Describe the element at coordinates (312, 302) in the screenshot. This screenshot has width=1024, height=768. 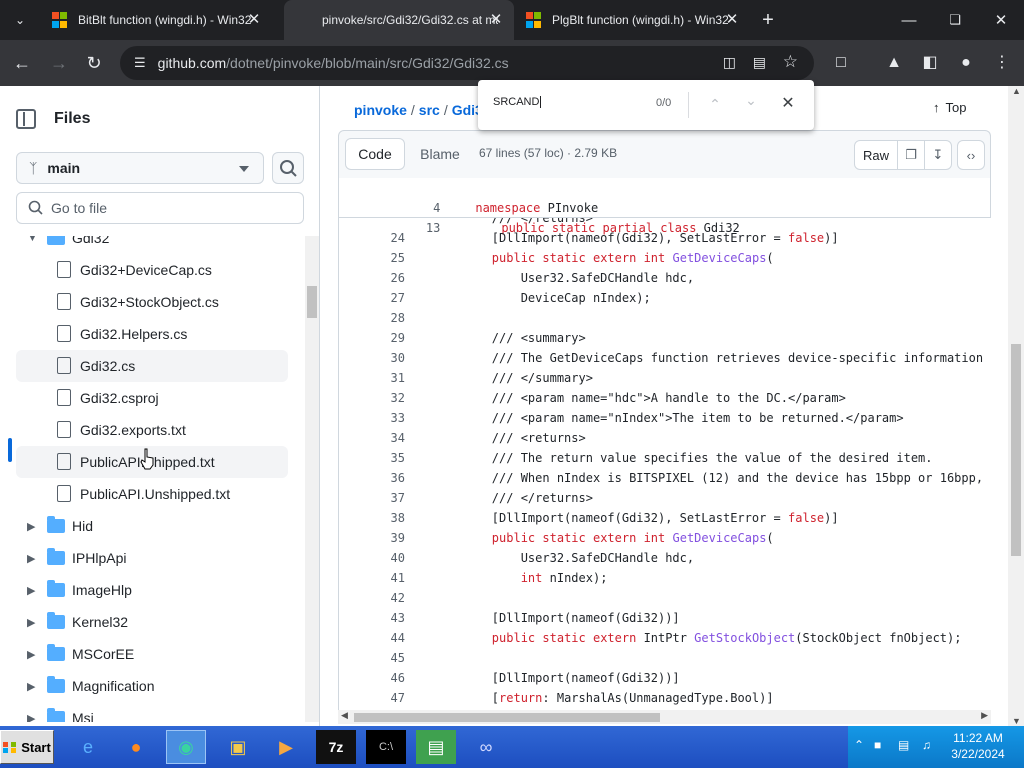
I see `tree-scrollbar-thumb` at that location.